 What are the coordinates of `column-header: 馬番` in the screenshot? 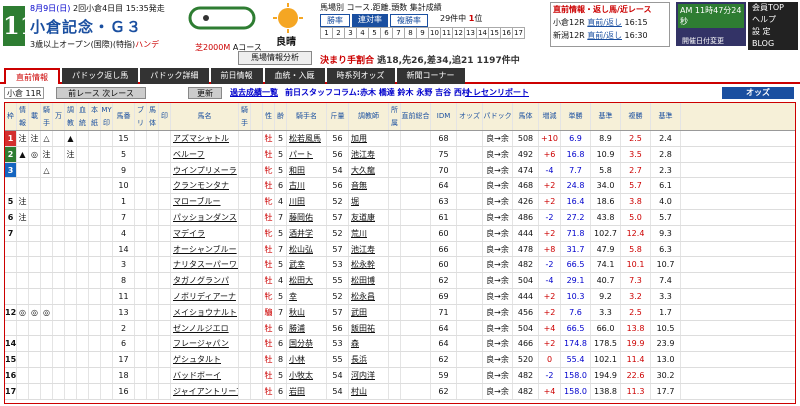 It's located at (124, 116).